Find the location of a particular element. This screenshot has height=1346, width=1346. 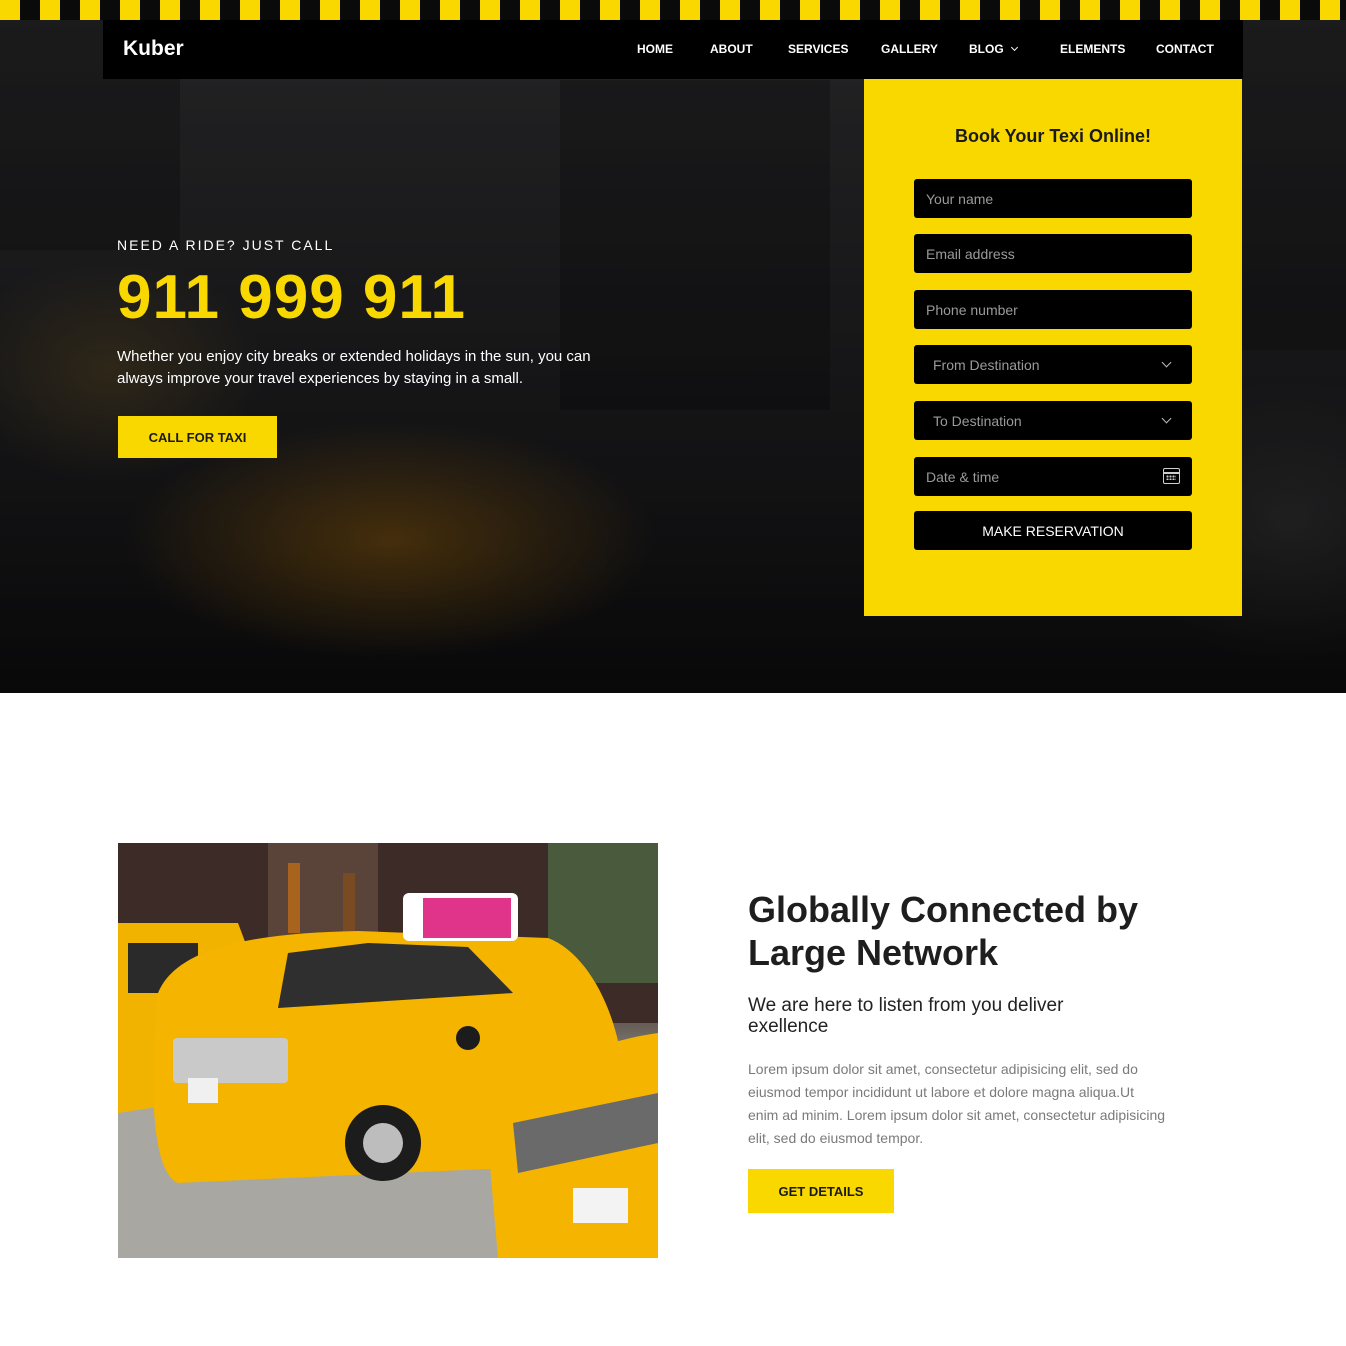

checker-stripe is located at coordinates (673, 10).